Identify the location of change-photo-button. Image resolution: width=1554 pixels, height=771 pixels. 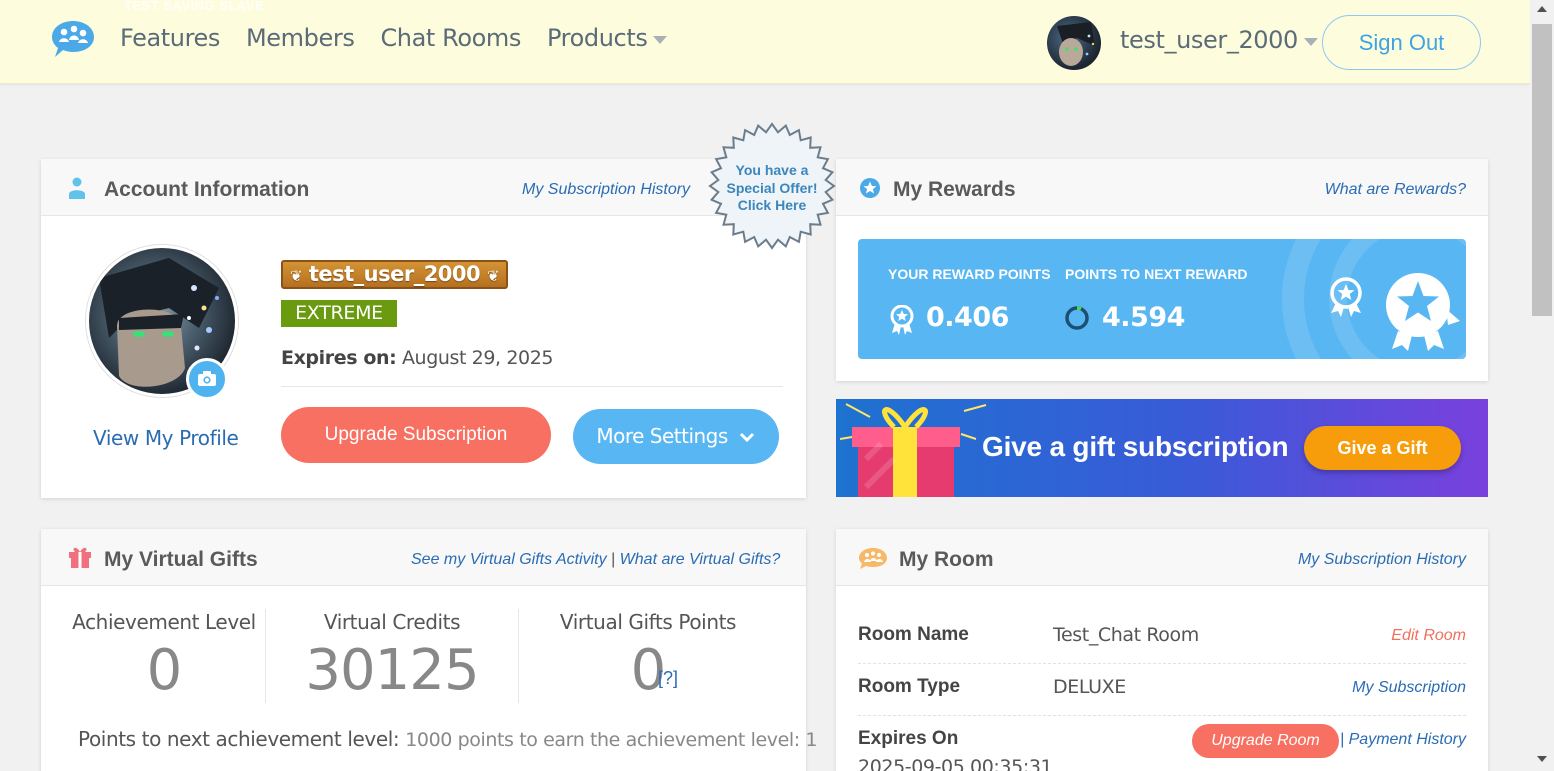
(207, 379).